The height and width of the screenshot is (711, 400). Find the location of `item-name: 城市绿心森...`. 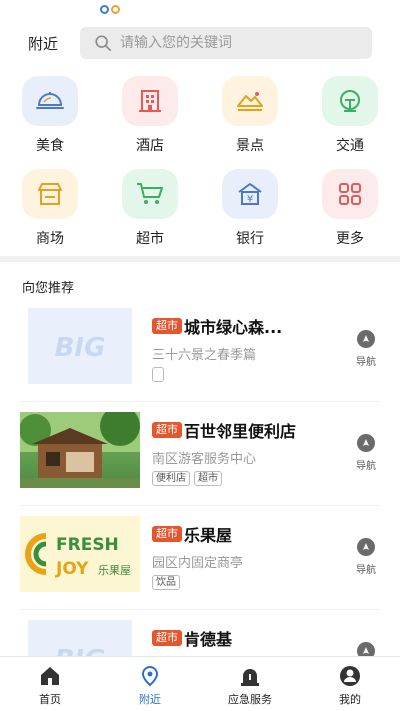

item-name: 城市绿心森... is located at coordinates (233, 327).